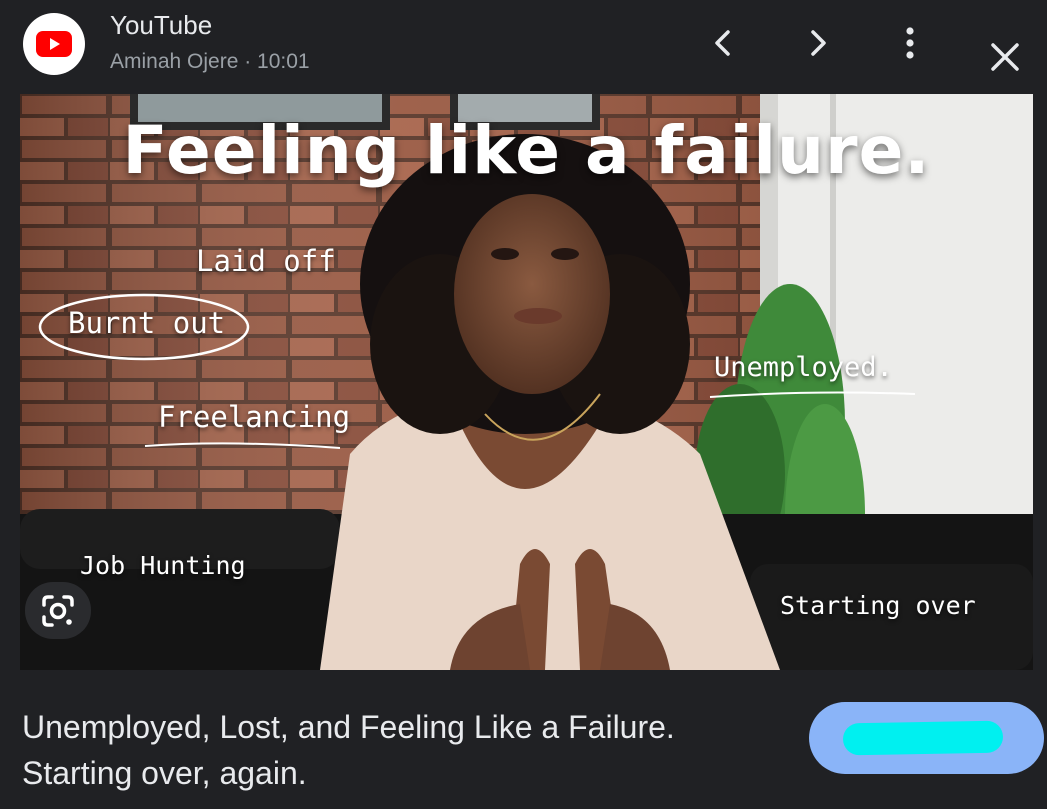  Describe the element at coordinates (526, 150) in the screenshot. I see `thumbnail-title-text: Feeling like a failure.` at that location.